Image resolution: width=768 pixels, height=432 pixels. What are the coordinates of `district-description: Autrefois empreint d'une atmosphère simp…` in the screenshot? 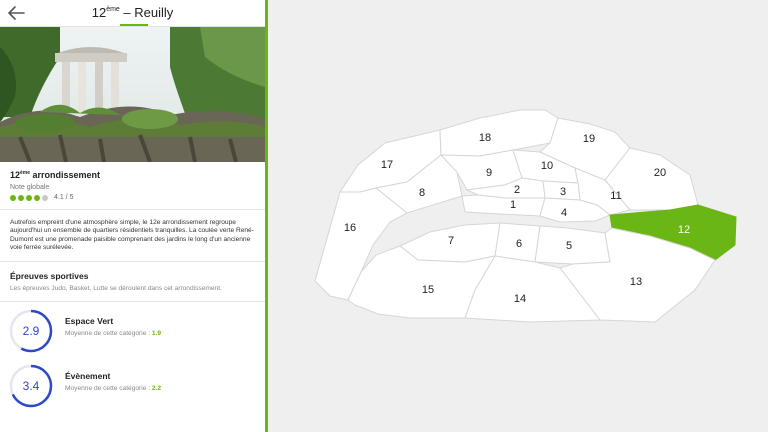 It's located at (132, 235).